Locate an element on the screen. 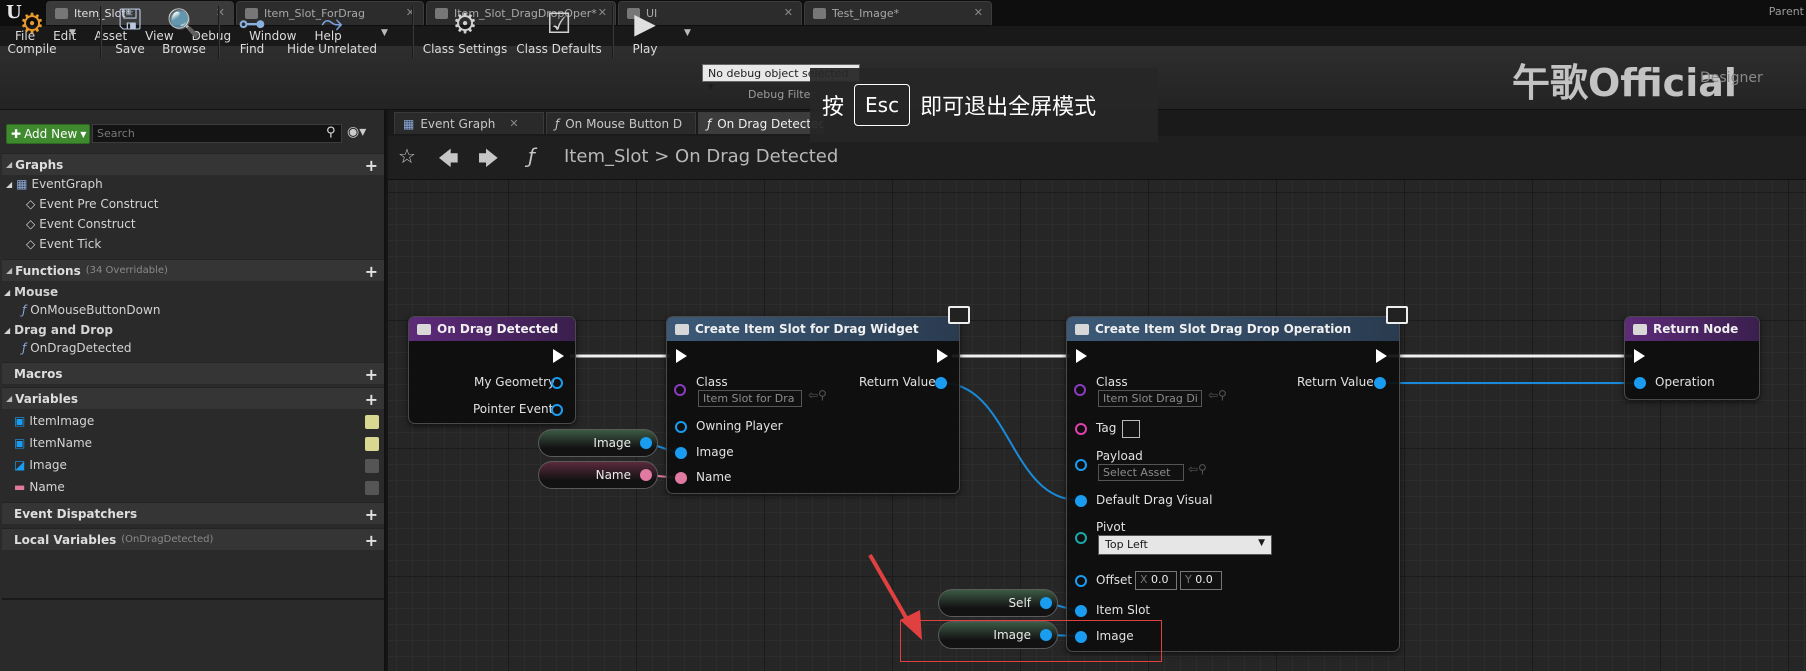  section-title: Variables is located at coordinates (46, 398).